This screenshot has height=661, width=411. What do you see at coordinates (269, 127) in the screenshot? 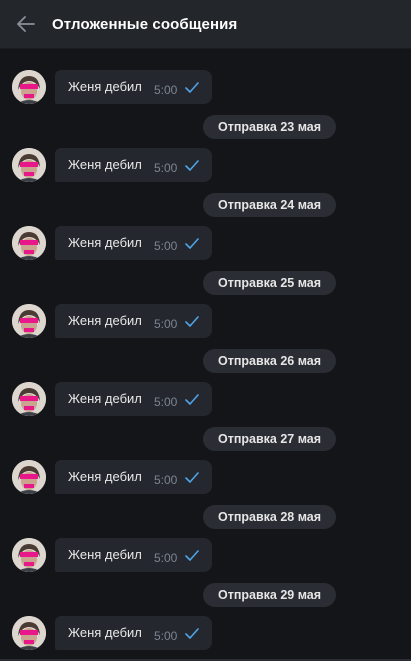
I see `date-separator: Отправка 23 мая` at bounding box center [269, 127].